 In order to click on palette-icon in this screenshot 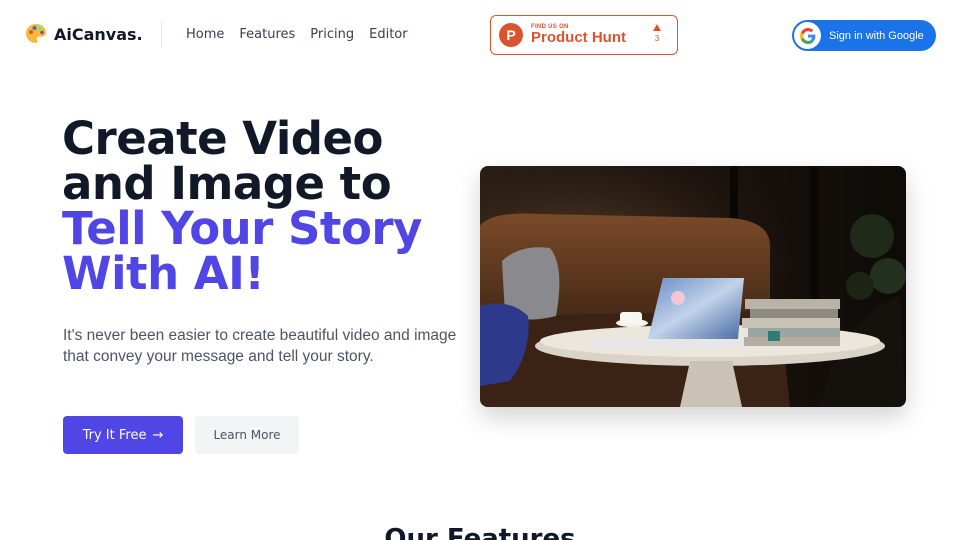, I will do `click(36, 33)`.